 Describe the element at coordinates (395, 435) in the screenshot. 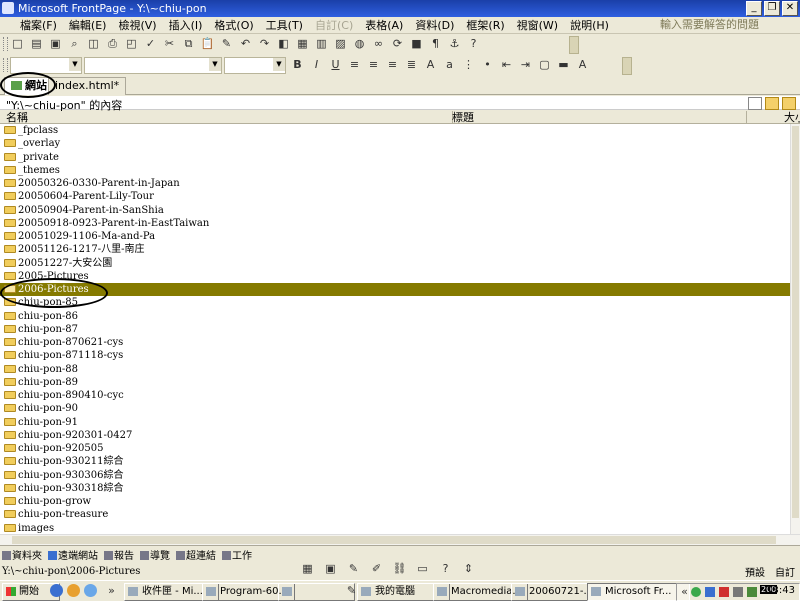

I see `list-item: chiu-pon-920301-0427` at that location.